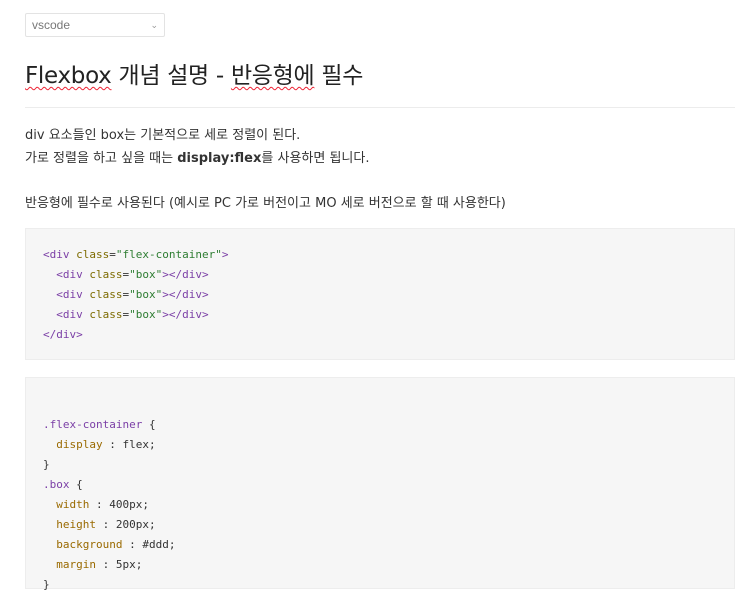 The image size is (750, 603). Describe the element at coordinates (129, 504) in the screenshot. I see `code-token: 400px;` at that location.